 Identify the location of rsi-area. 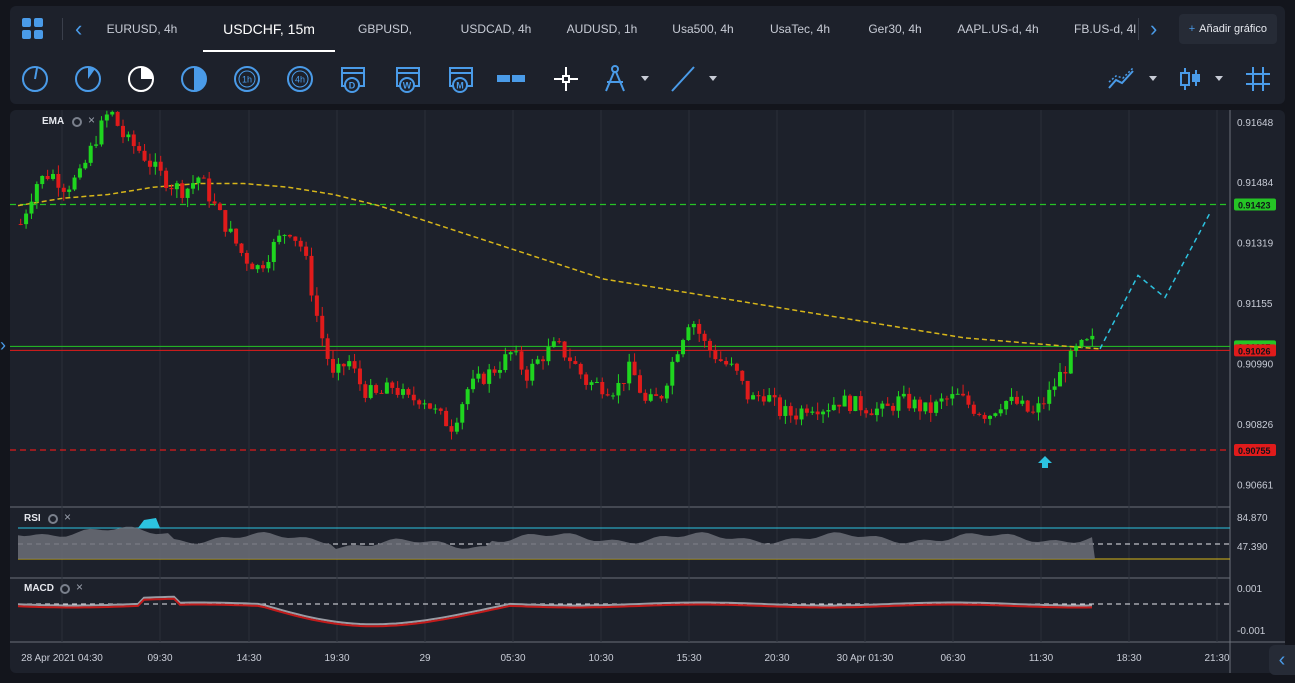
(556, 542).